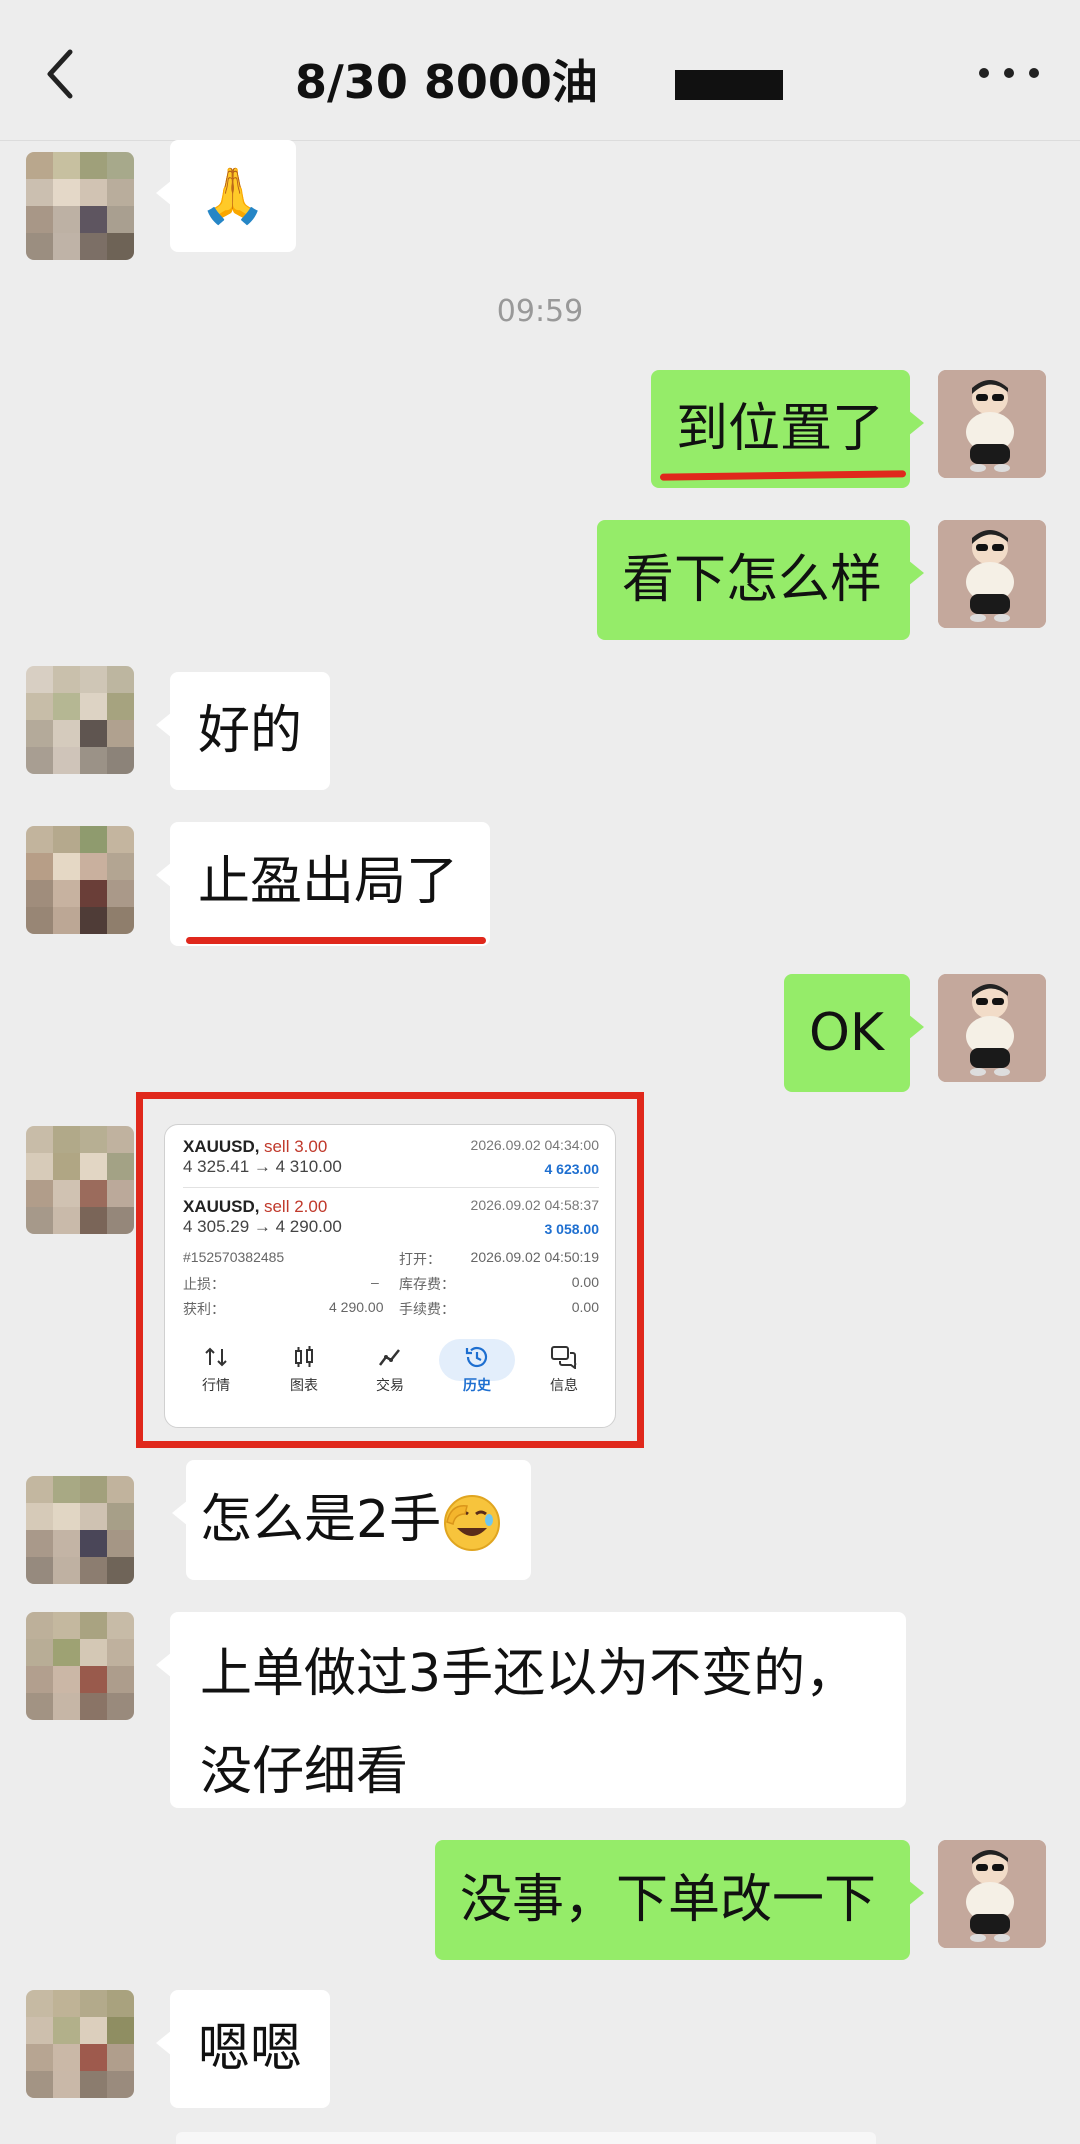  Describe the element at coordinates (585, 1307) in the screenshot. I see `commission-value: 0.00` at that location.